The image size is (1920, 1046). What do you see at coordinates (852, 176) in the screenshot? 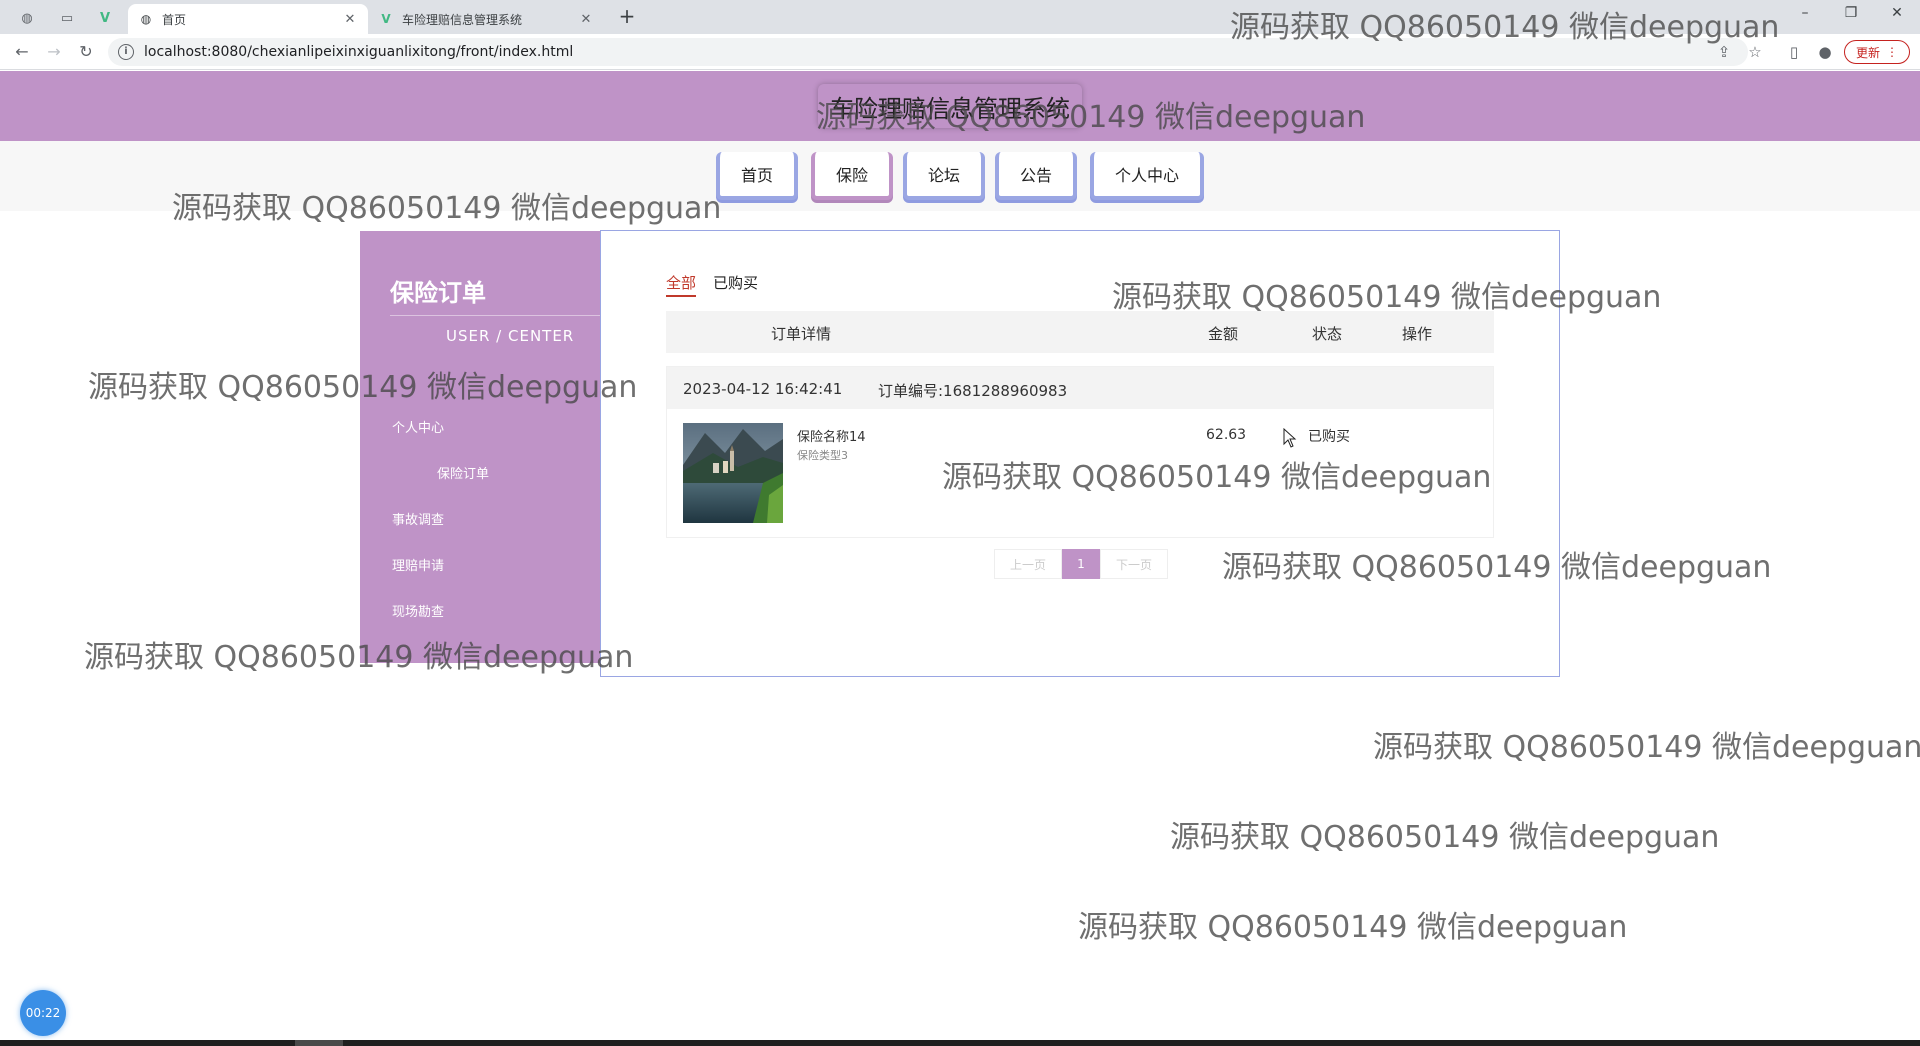
I see `nav-insurance: 保险` at bounding box center [852, 176].